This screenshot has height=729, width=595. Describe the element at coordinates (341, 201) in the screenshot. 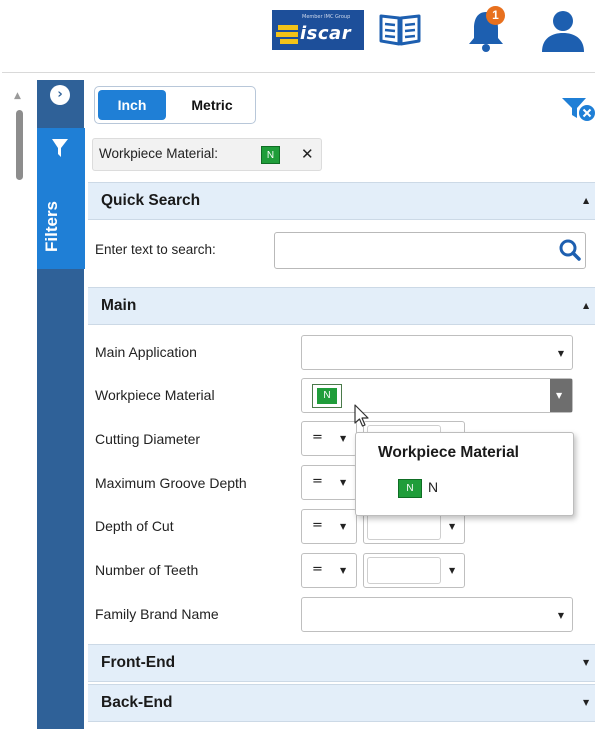

I see `quick-search-section-header: Quick Search ▲` at that location.